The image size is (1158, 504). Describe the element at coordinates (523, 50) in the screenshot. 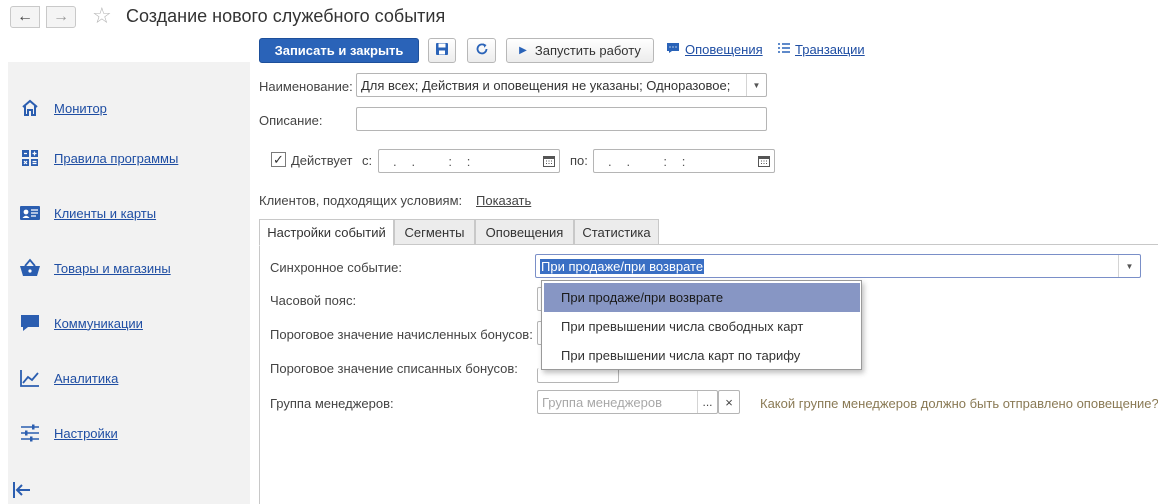

I see `play-icon: ▶` at that location.